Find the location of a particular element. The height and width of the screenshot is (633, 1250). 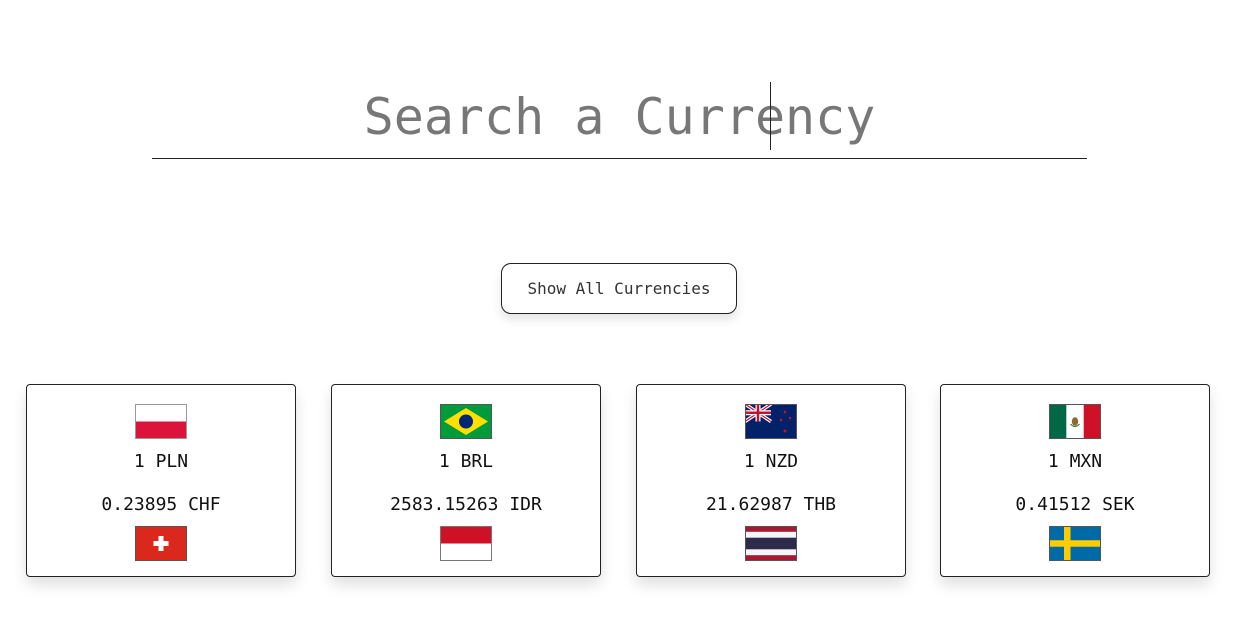

brazil-flag-icon is located at coordinates (466, 421).